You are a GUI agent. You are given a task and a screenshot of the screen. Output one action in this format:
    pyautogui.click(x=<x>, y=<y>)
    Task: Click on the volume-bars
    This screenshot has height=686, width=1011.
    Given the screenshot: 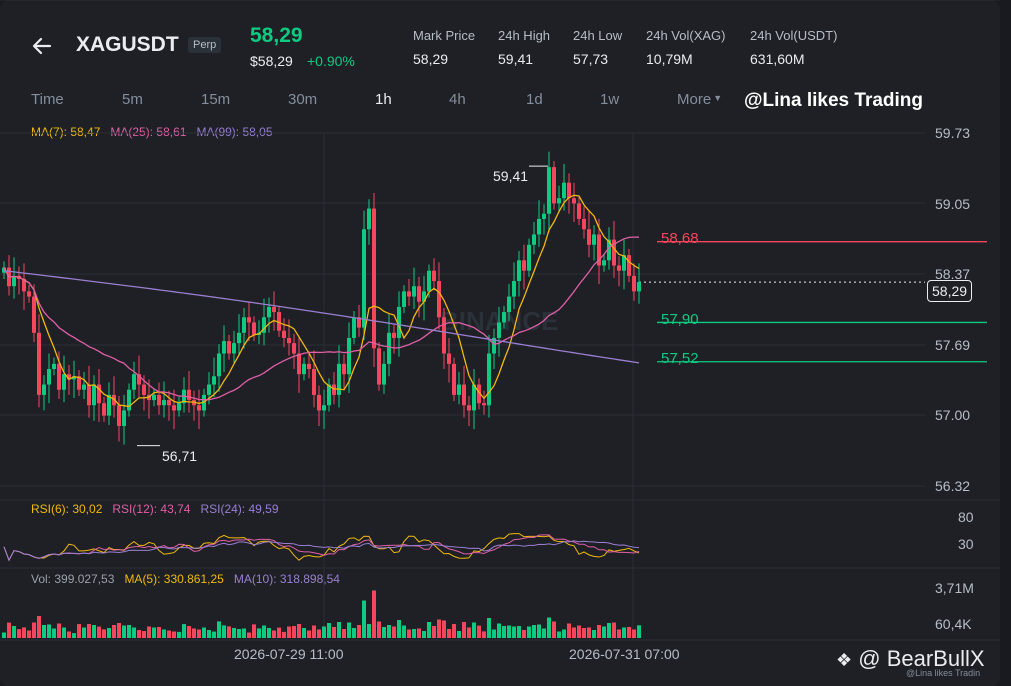 What is the action you would take?
    pyautogui.click(x=321, y=614)
    